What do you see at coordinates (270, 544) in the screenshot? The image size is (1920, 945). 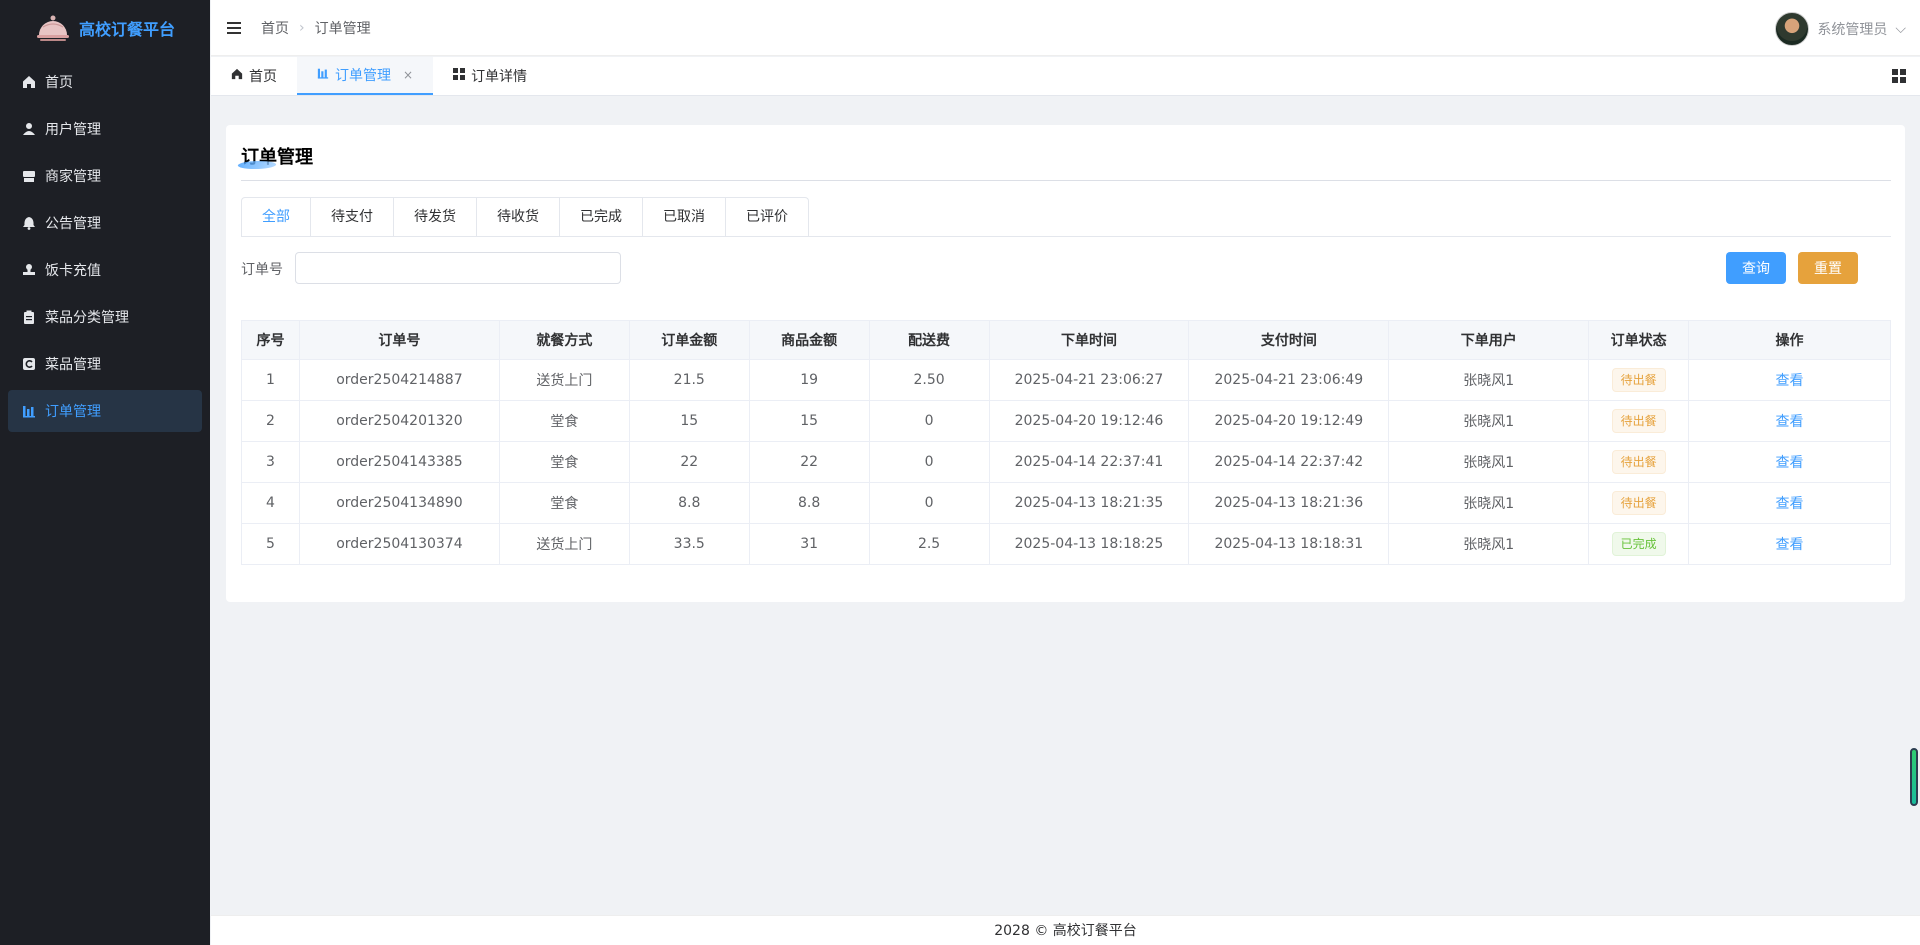 I see `cell-index: 5` at bounding box center [270, 544].